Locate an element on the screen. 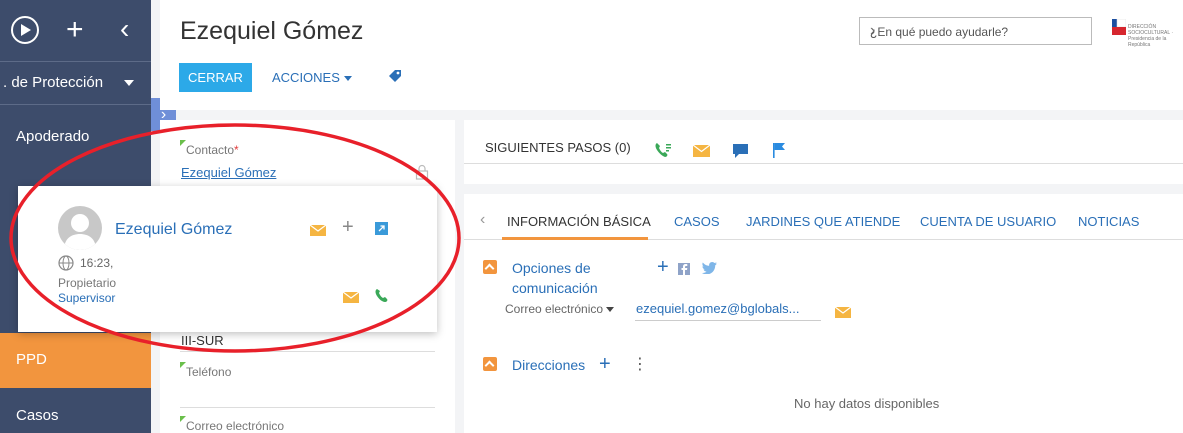 This screenshot has height=433, width=1183. email-type-label: Correo electrónico is located at coordinates (554, 309).